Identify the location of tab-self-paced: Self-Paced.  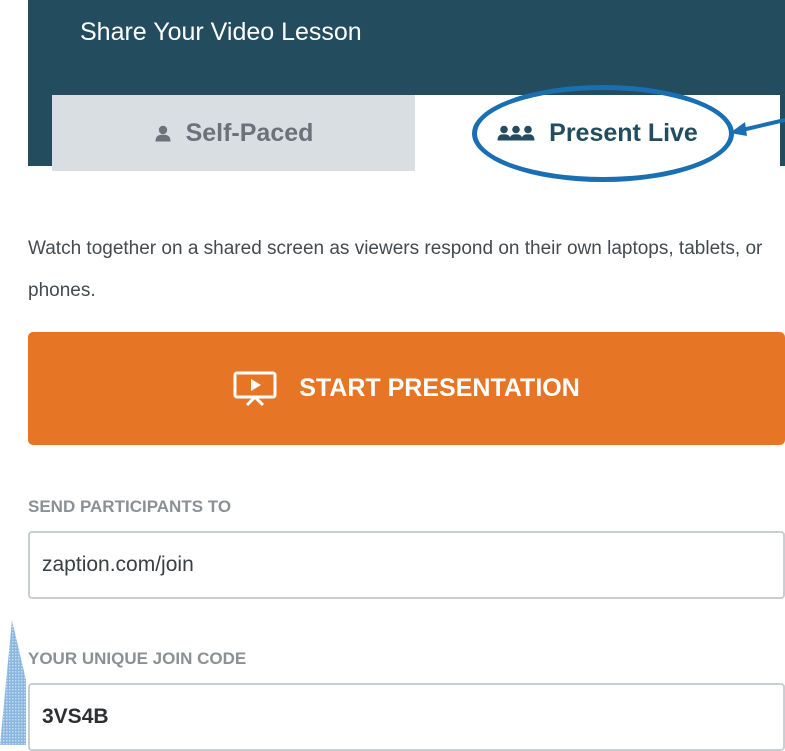
(233, 133).